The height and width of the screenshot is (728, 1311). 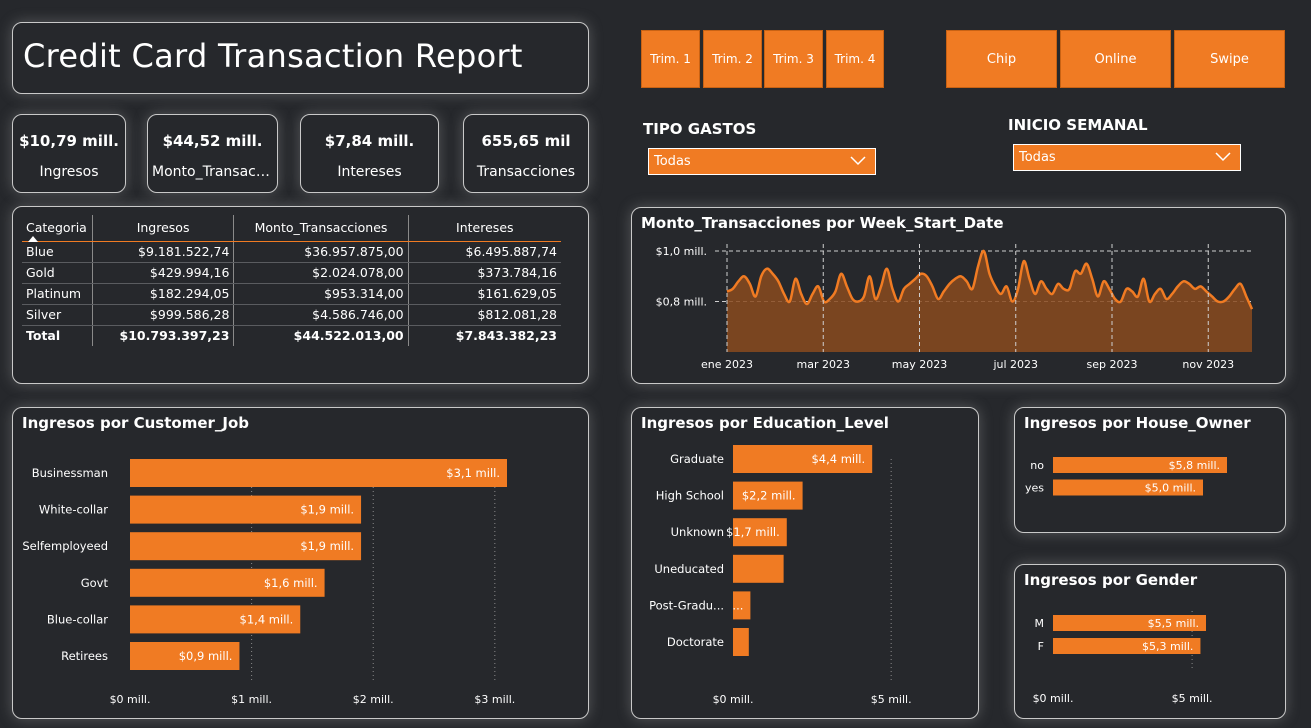 I want to click on kpi-label: Transacciones, so click(x=526, y=172).